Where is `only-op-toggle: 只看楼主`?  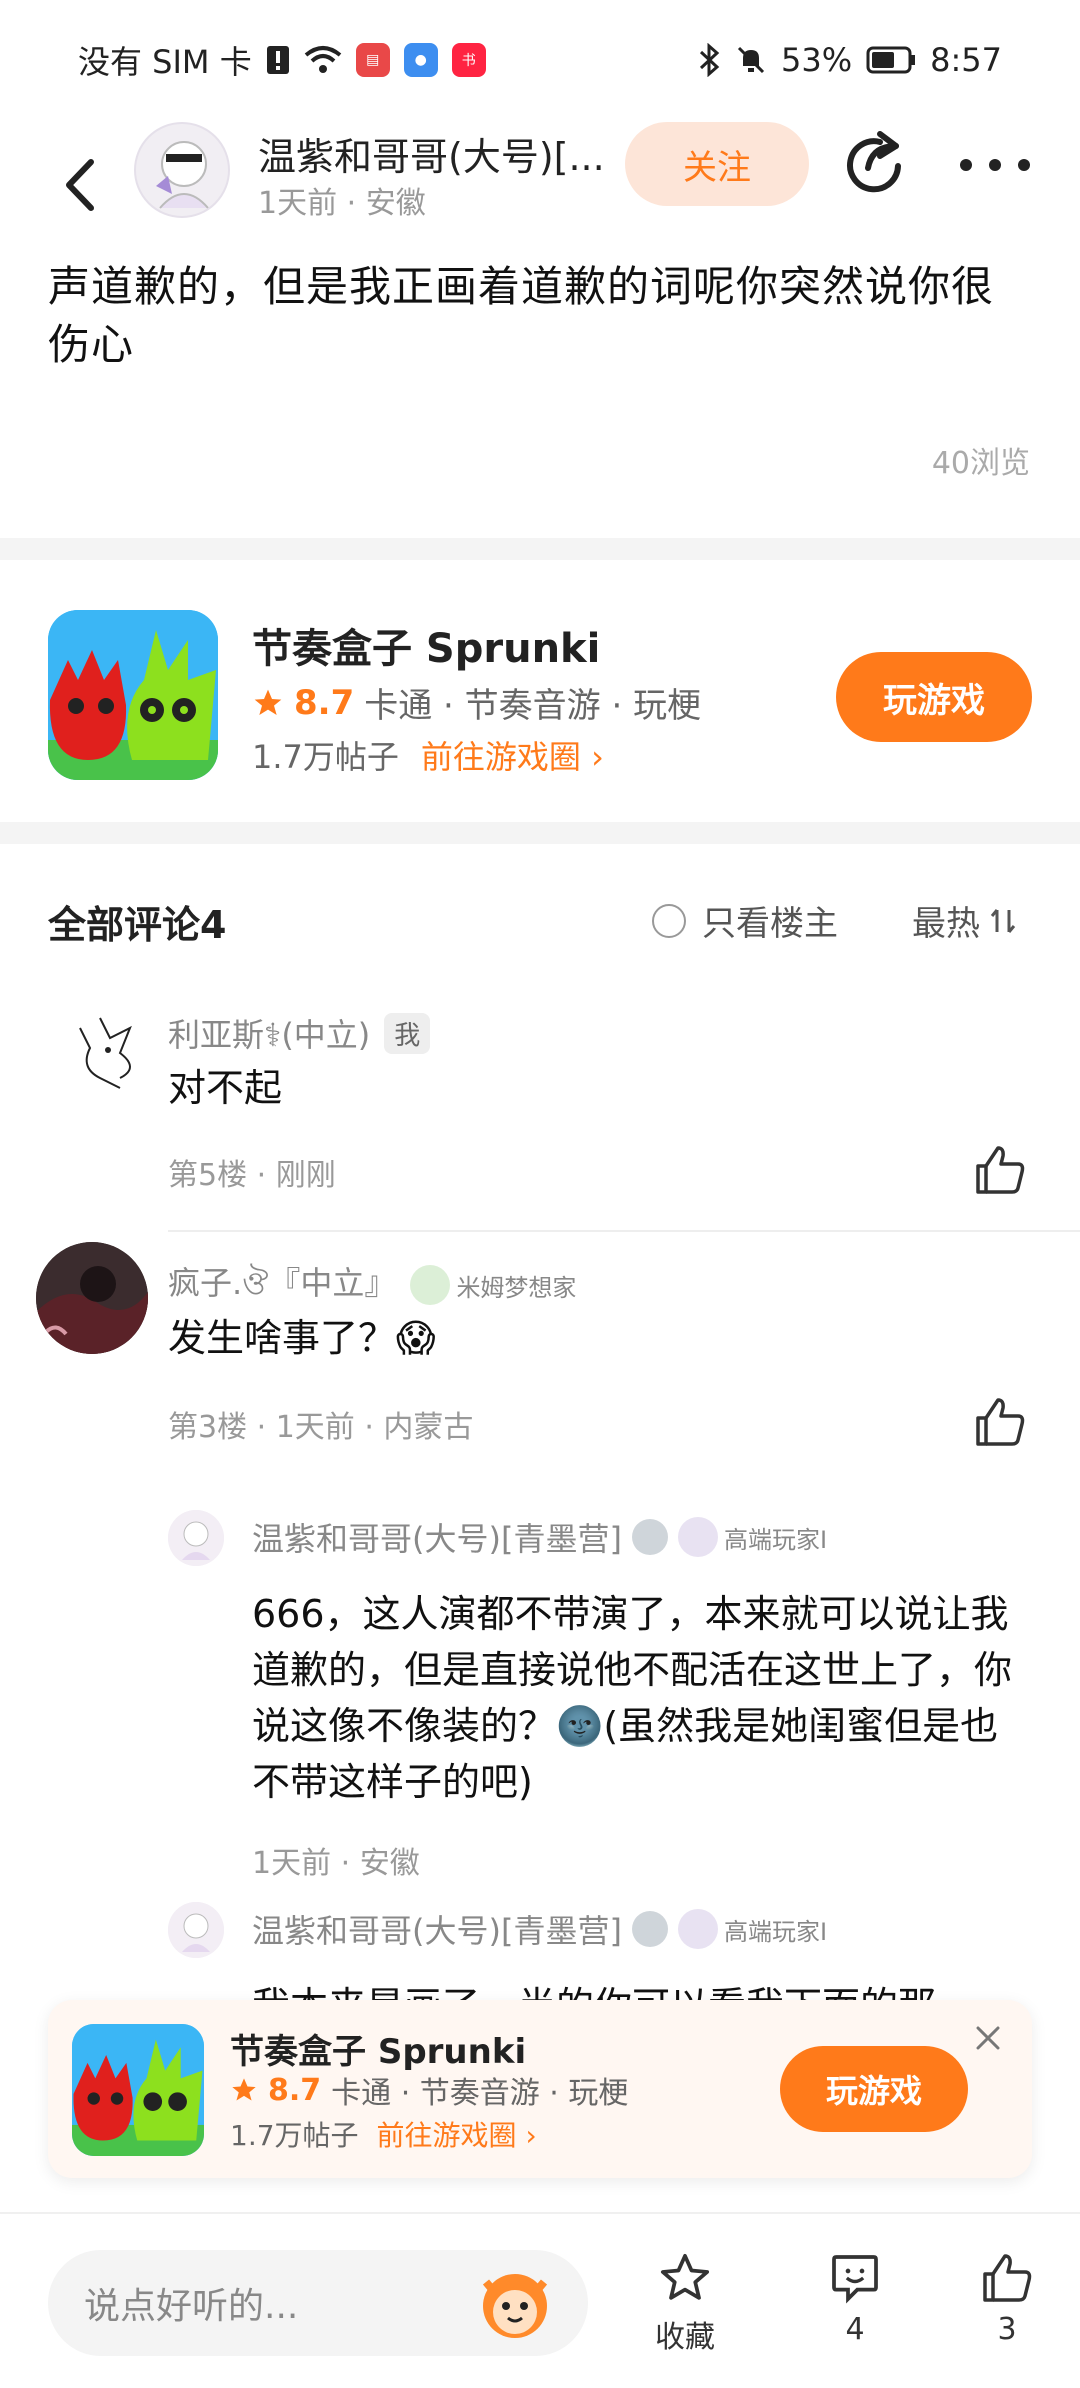 only-op-toggle: 只看楼主 is located at coordinates (745, 920).